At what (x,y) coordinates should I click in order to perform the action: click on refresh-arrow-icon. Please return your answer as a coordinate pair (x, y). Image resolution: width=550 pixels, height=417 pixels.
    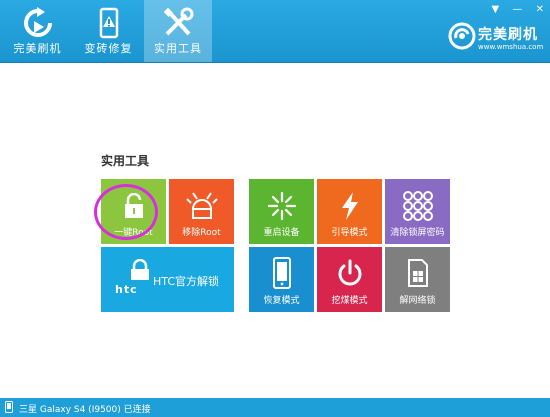
    Looking at the image, I should click on (37, 22).